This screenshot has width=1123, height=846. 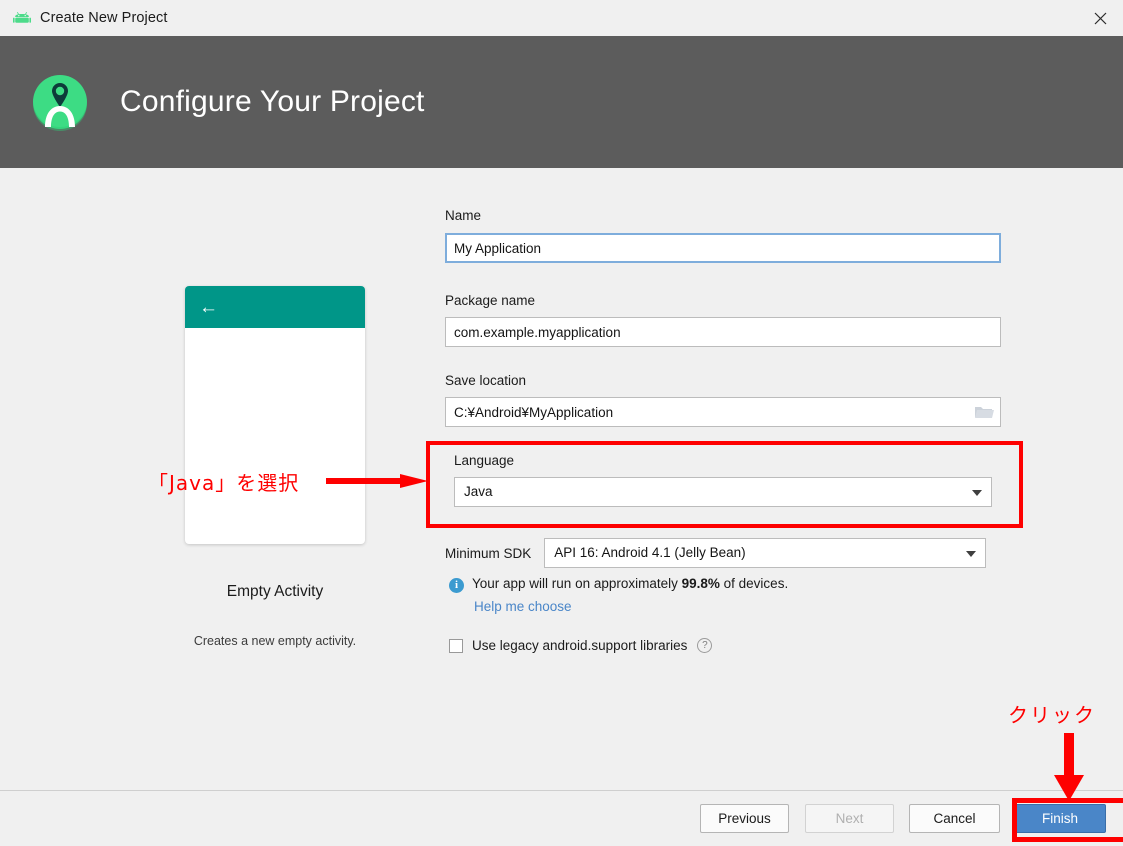 What do you see at coordinates (561, 818) in the screenshot?
I see `wizard-footer: Previous Next Cancel Finish` at bounding box center [561, 818].